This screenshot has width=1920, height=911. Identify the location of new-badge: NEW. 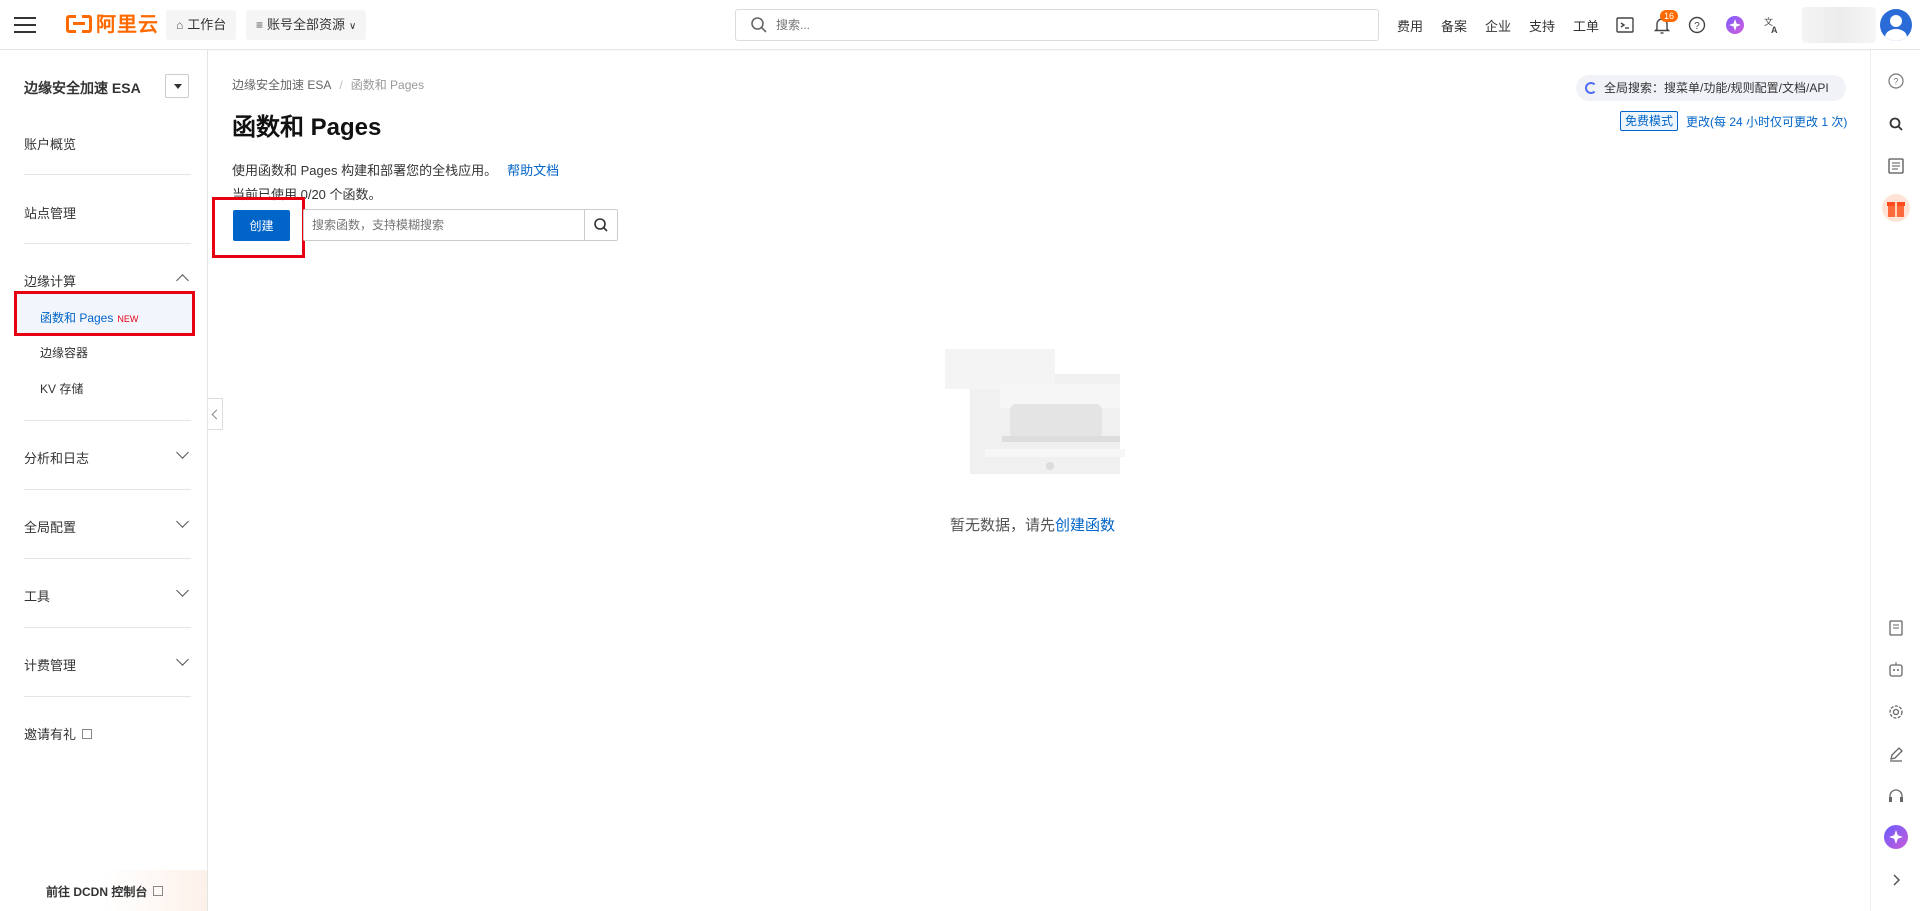
(128, 319).